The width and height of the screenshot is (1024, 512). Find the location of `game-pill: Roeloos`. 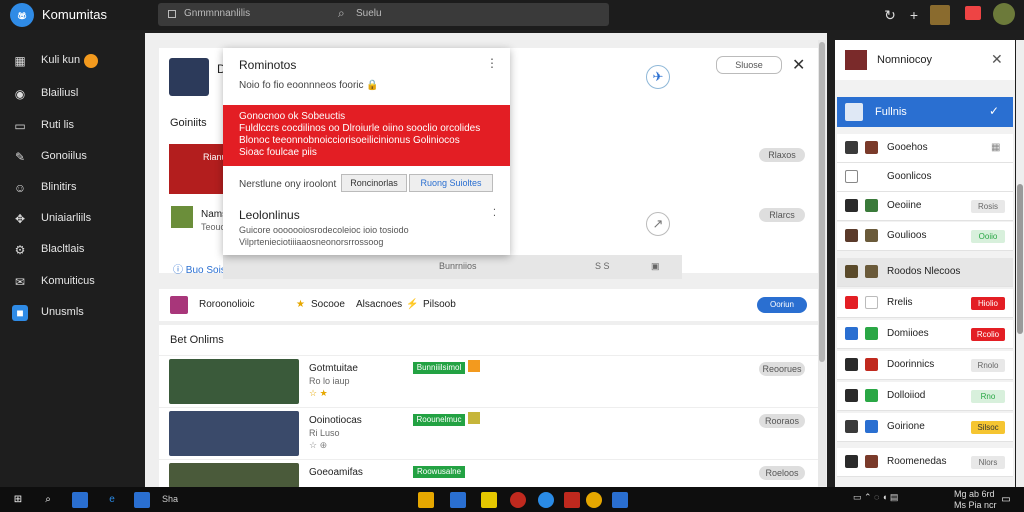

game-pill: Roeloos is located at coordinates (782, 473).